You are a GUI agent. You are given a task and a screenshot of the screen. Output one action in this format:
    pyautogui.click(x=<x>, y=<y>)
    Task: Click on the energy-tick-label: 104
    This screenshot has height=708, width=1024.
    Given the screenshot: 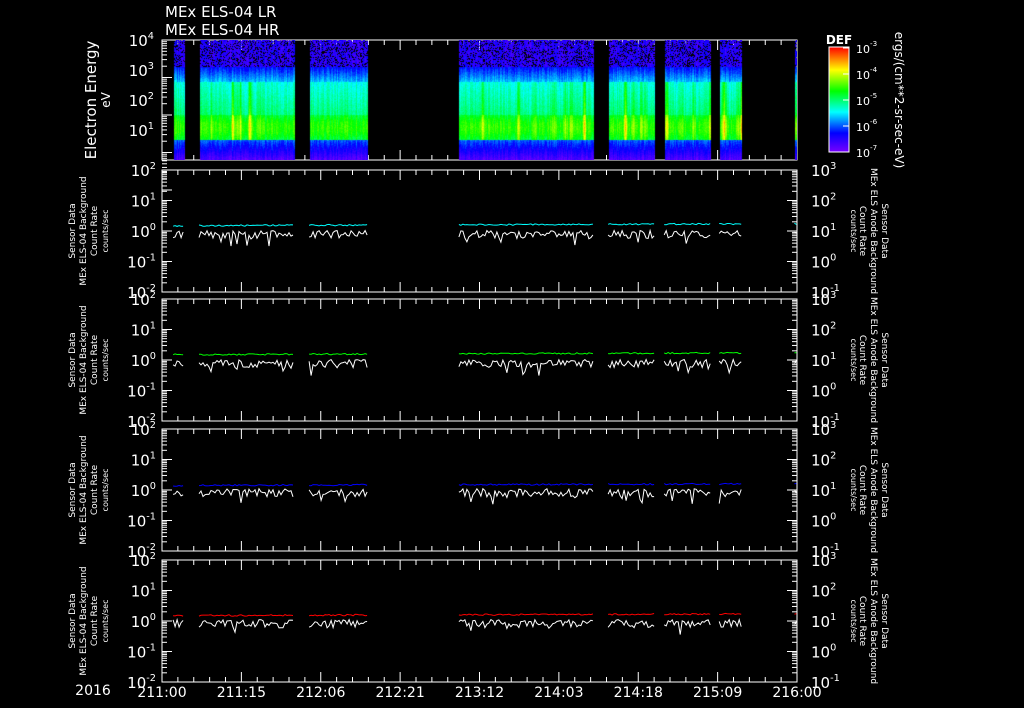 What is the action you would take?
    pyautogui.click(x=141, y=40)
    